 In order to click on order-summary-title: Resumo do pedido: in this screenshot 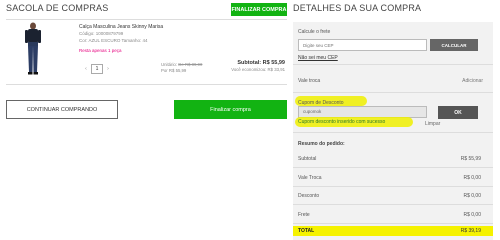, I will do `click(321, 144)`.